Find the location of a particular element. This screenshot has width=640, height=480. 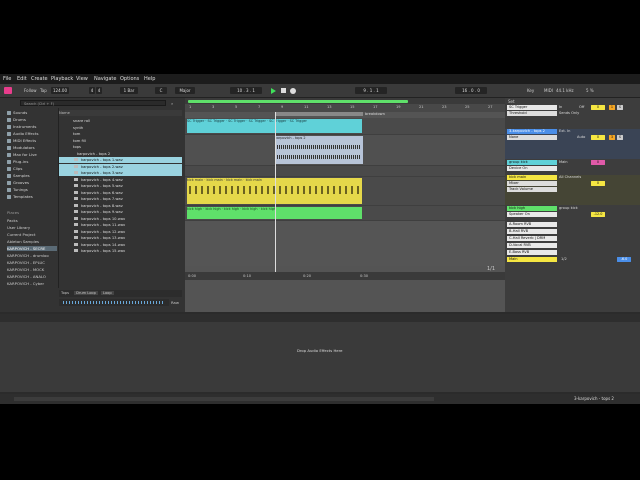

key-map-button: Key is located at coordinates (530, 90).